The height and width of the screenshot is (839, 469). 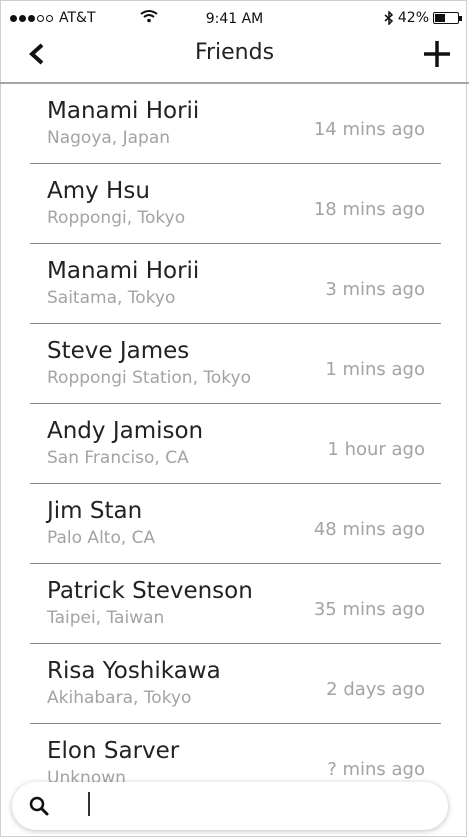 What do you see at coordinates (375, 369) in the screenshot?
I see `friend-last-seen: 1 mins ago` at bounding box center [375, 369].